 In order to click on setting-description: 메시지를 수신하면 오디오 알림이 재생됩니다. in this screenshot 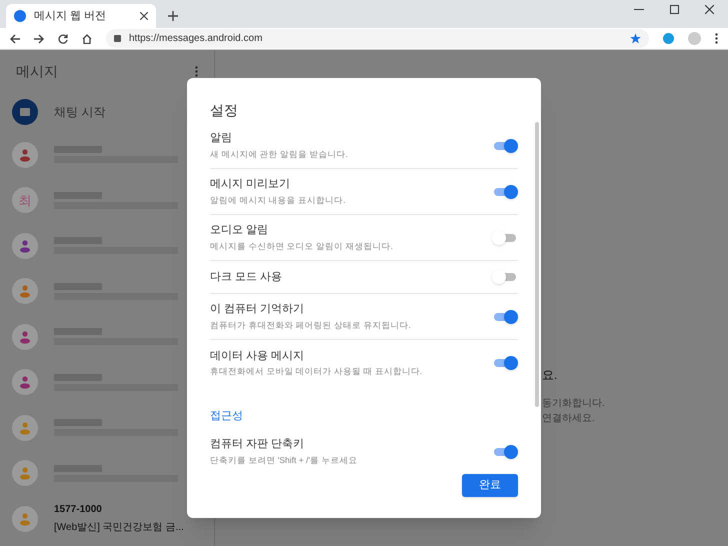, I will do `click(301, 246)`.